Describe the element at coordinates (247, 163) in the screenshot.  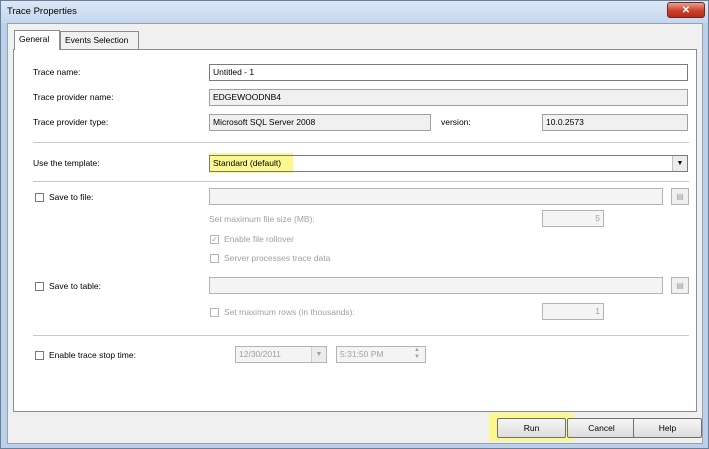
I see `template-selected-value: Standard (default)` at that location.